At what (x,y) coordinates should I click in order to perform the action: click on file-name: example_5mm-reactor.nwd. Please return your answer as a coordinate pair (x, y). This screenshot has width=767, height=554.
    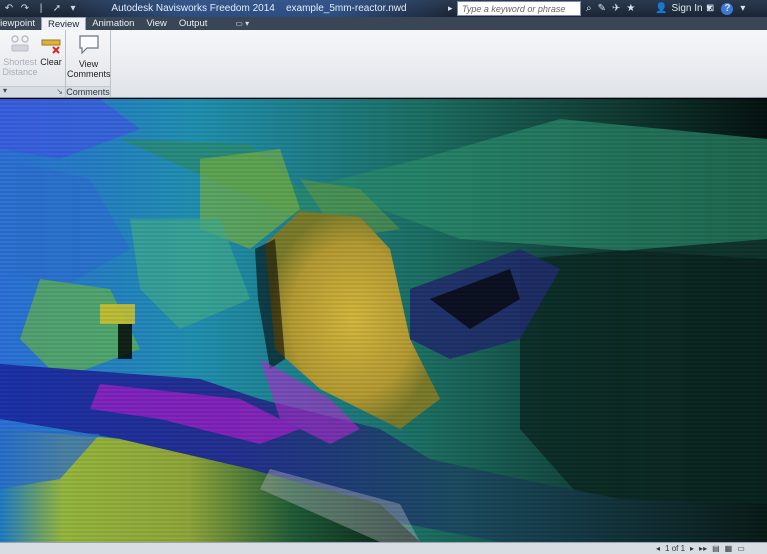
    Looking at the image, I should click on (346, 8).